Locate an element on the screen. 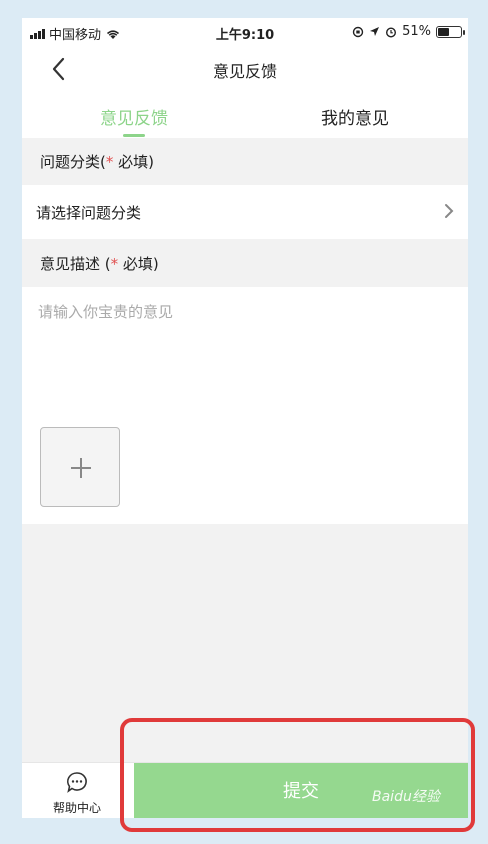 This screenshot has height=844, width=488. category-select-row: 请选择问题分类 is located at coordinates (245, 212).